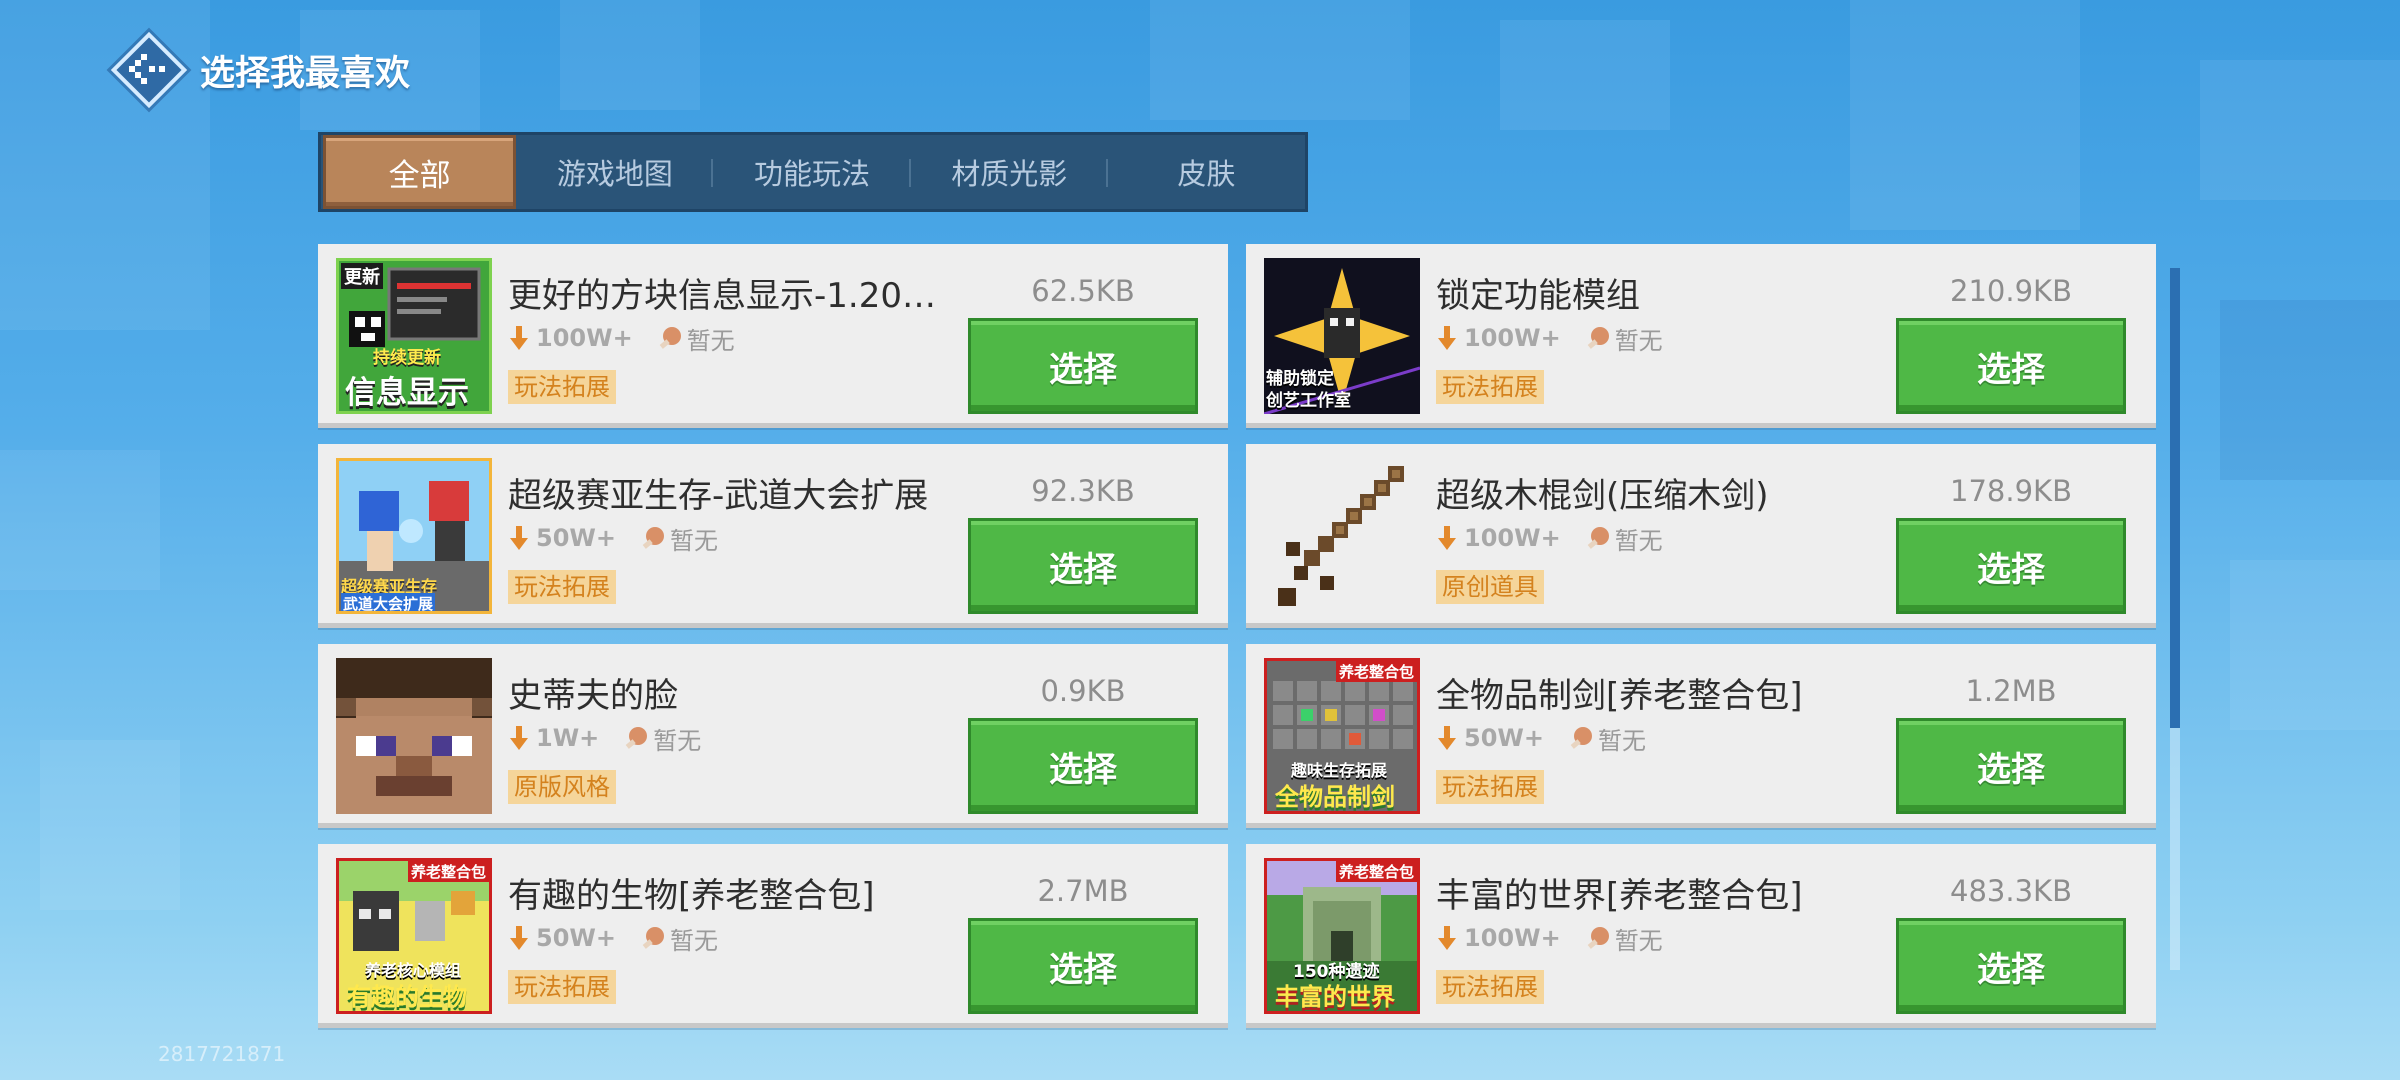 The image size is (2400, 1080). What do you see at coordinates (568, 738) in the screenshot?
I see `download-count: 1W+` at bounding box center [568, 738].